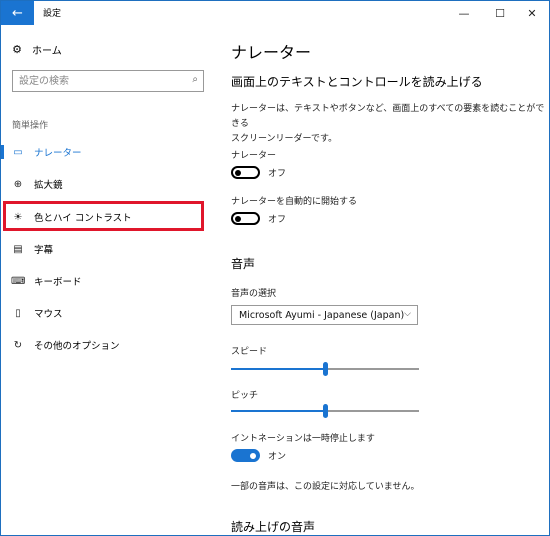  I want to click on autostart-toggle-row: オフ, so click(258, 218).